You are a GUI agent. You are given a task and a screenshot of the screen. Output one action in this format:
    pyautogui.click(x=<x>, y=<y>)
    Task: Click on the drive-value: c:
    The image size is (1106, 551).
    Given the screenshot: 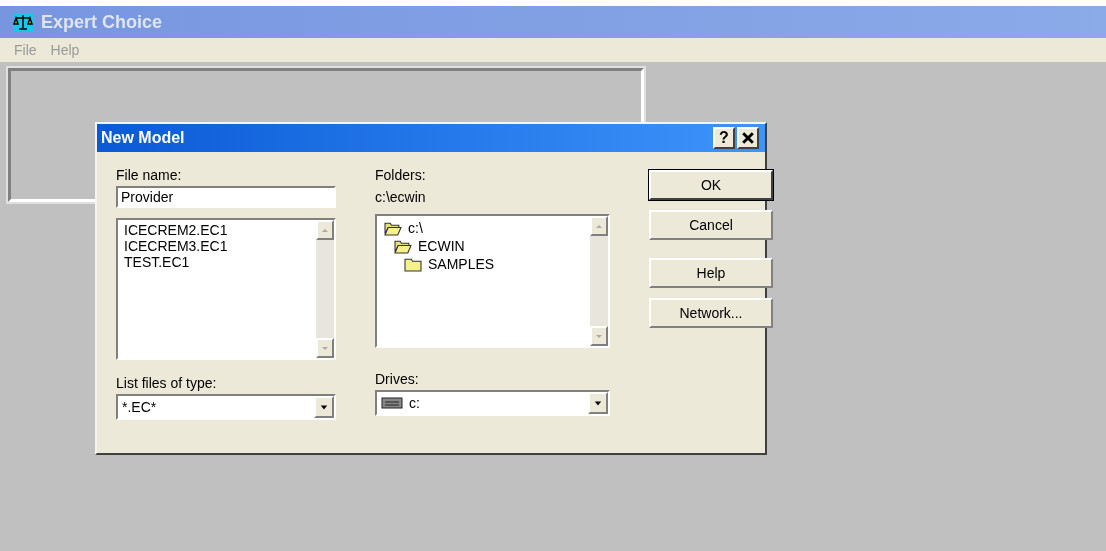 What is the action you would take?
    pyautogui.click(x=414, y=403)
    